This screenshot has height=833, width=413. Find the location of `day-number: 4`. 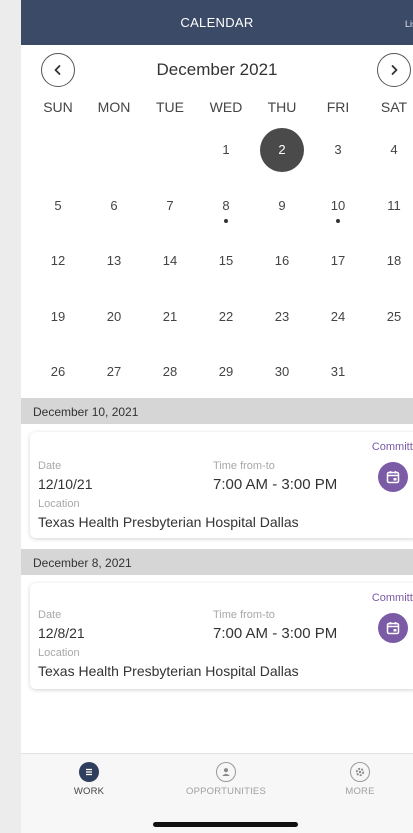

day-number: 4 is located at coordinates (394, 150).